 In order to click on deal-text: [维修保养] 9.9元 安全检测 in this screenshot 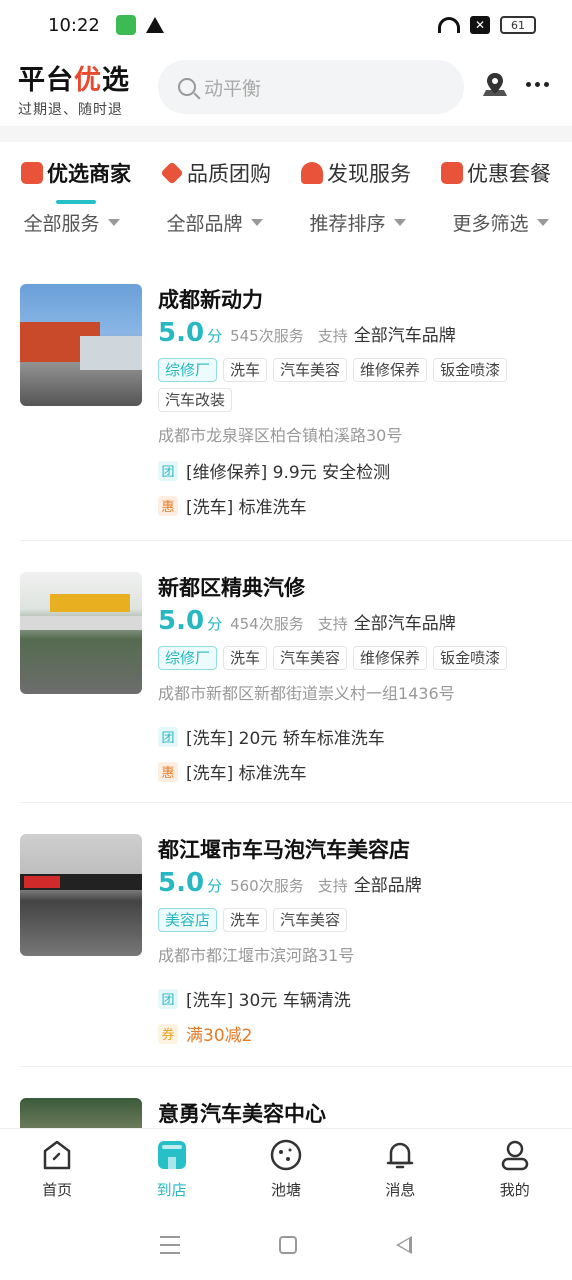, I will do `click(288, 473)`.